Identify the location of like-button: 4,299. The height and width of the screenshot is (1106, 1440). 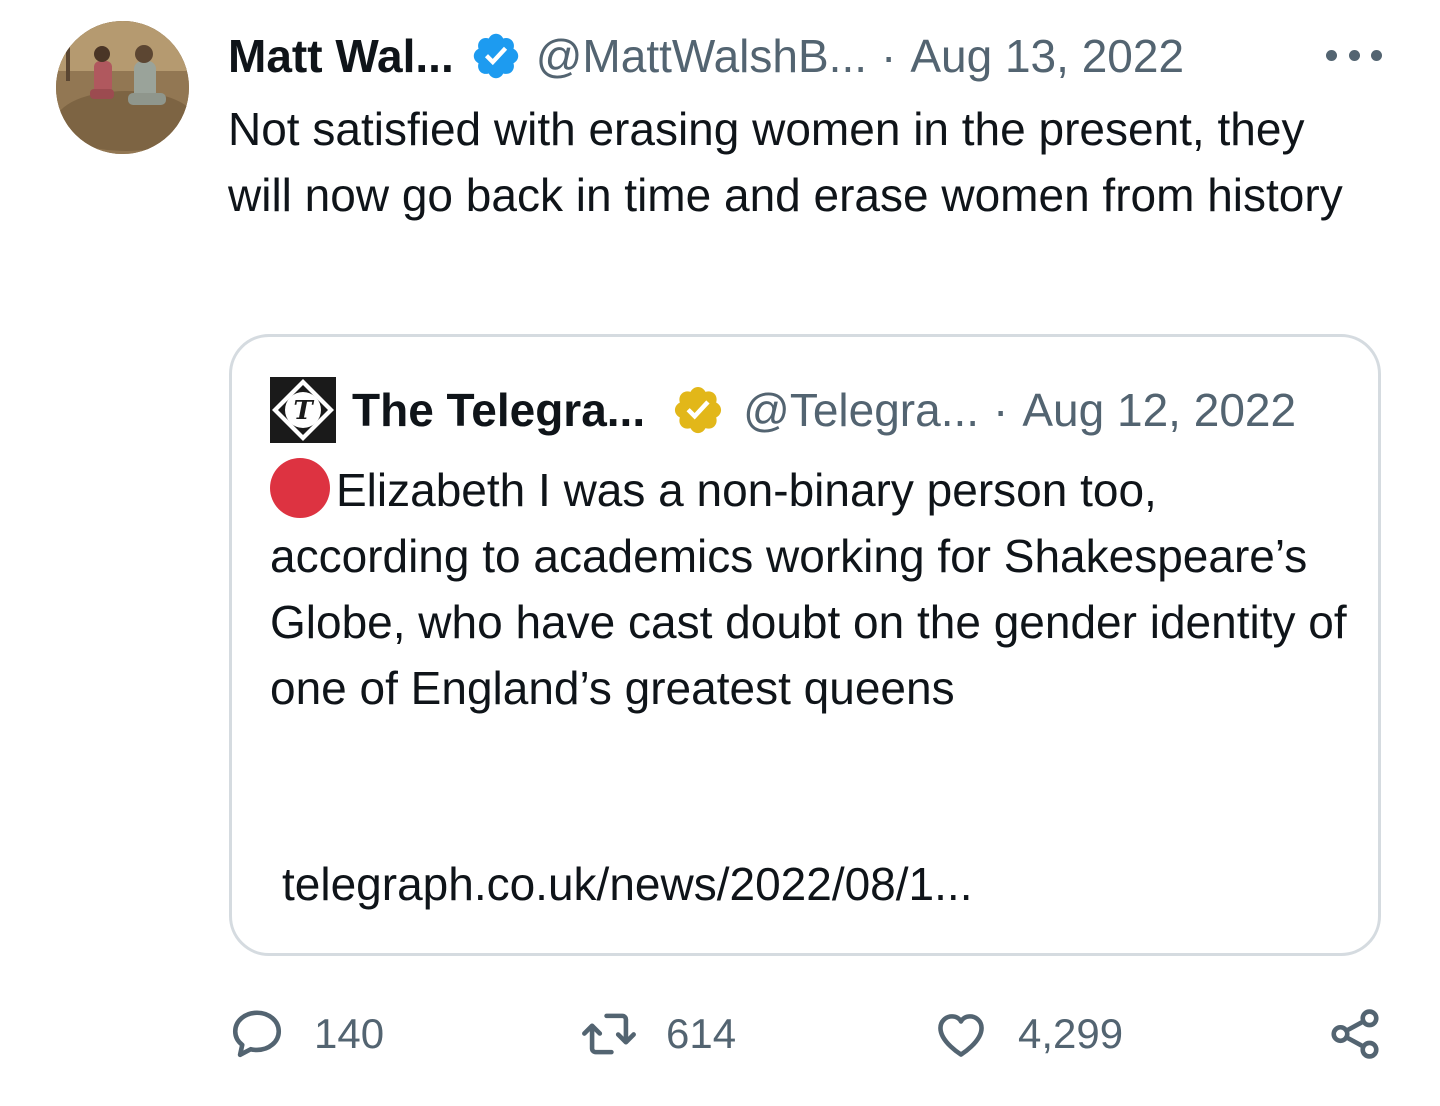
(1027, 1034).